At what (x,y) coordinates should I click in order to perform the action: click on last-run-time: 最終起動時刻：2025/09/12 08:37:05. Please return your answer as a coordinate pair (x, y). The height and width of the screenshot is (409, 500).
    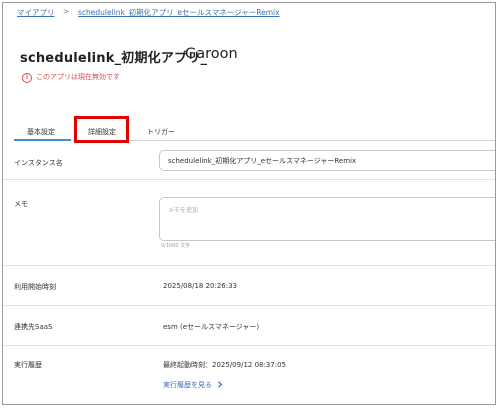
    Looking at the image, I should click on (225, 365).